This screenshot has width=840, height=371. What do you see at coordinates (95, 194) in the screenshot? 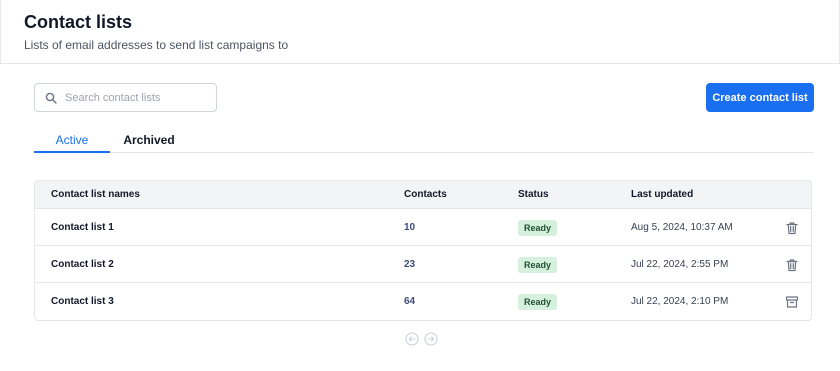
I see `column-header-name: Contact list names` at bounding box center [95, 194].